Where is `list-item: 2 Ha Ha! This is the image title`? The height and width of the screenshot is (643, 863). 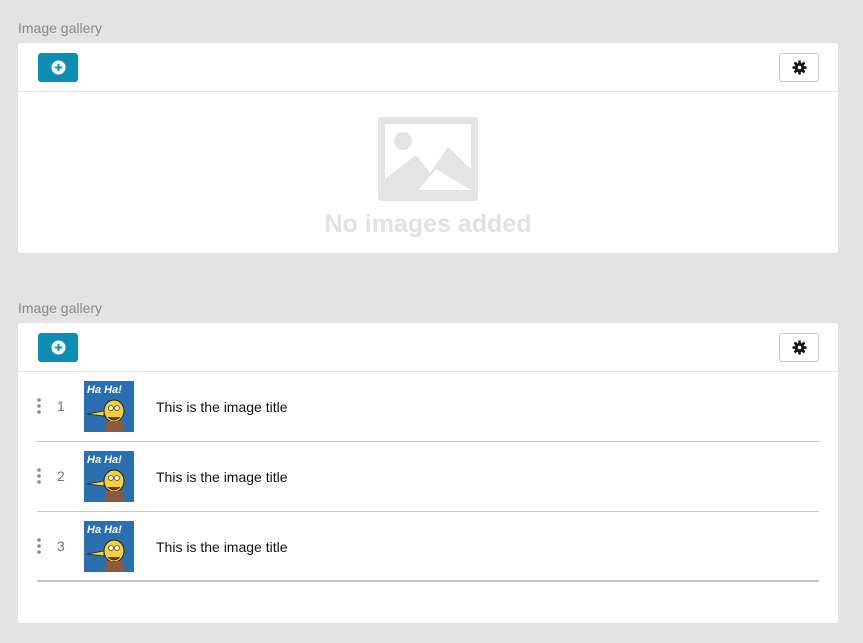
list-item: 2 Ha Ha! This is the image title is located at coordinates (428, 477).